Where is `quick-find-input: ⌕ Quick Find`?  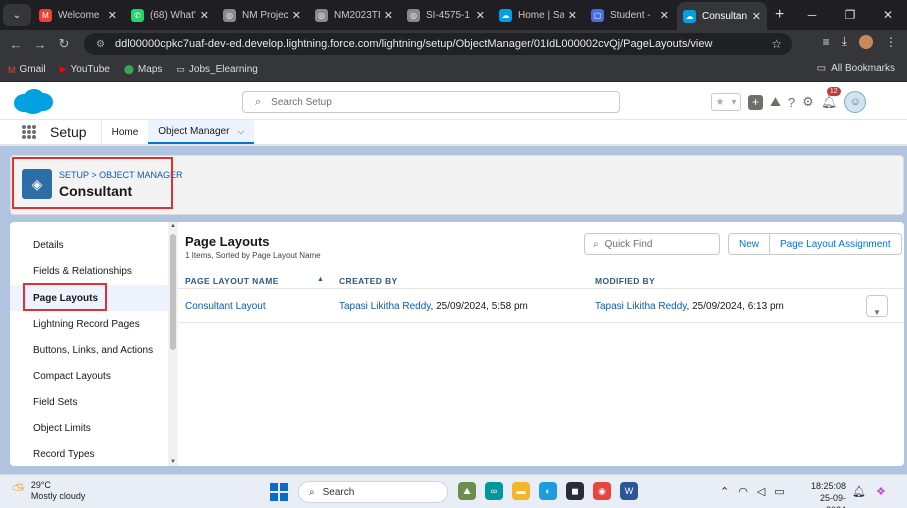 quick-find-input: ⌕ Quick Find is located at coordinates (652, 244).